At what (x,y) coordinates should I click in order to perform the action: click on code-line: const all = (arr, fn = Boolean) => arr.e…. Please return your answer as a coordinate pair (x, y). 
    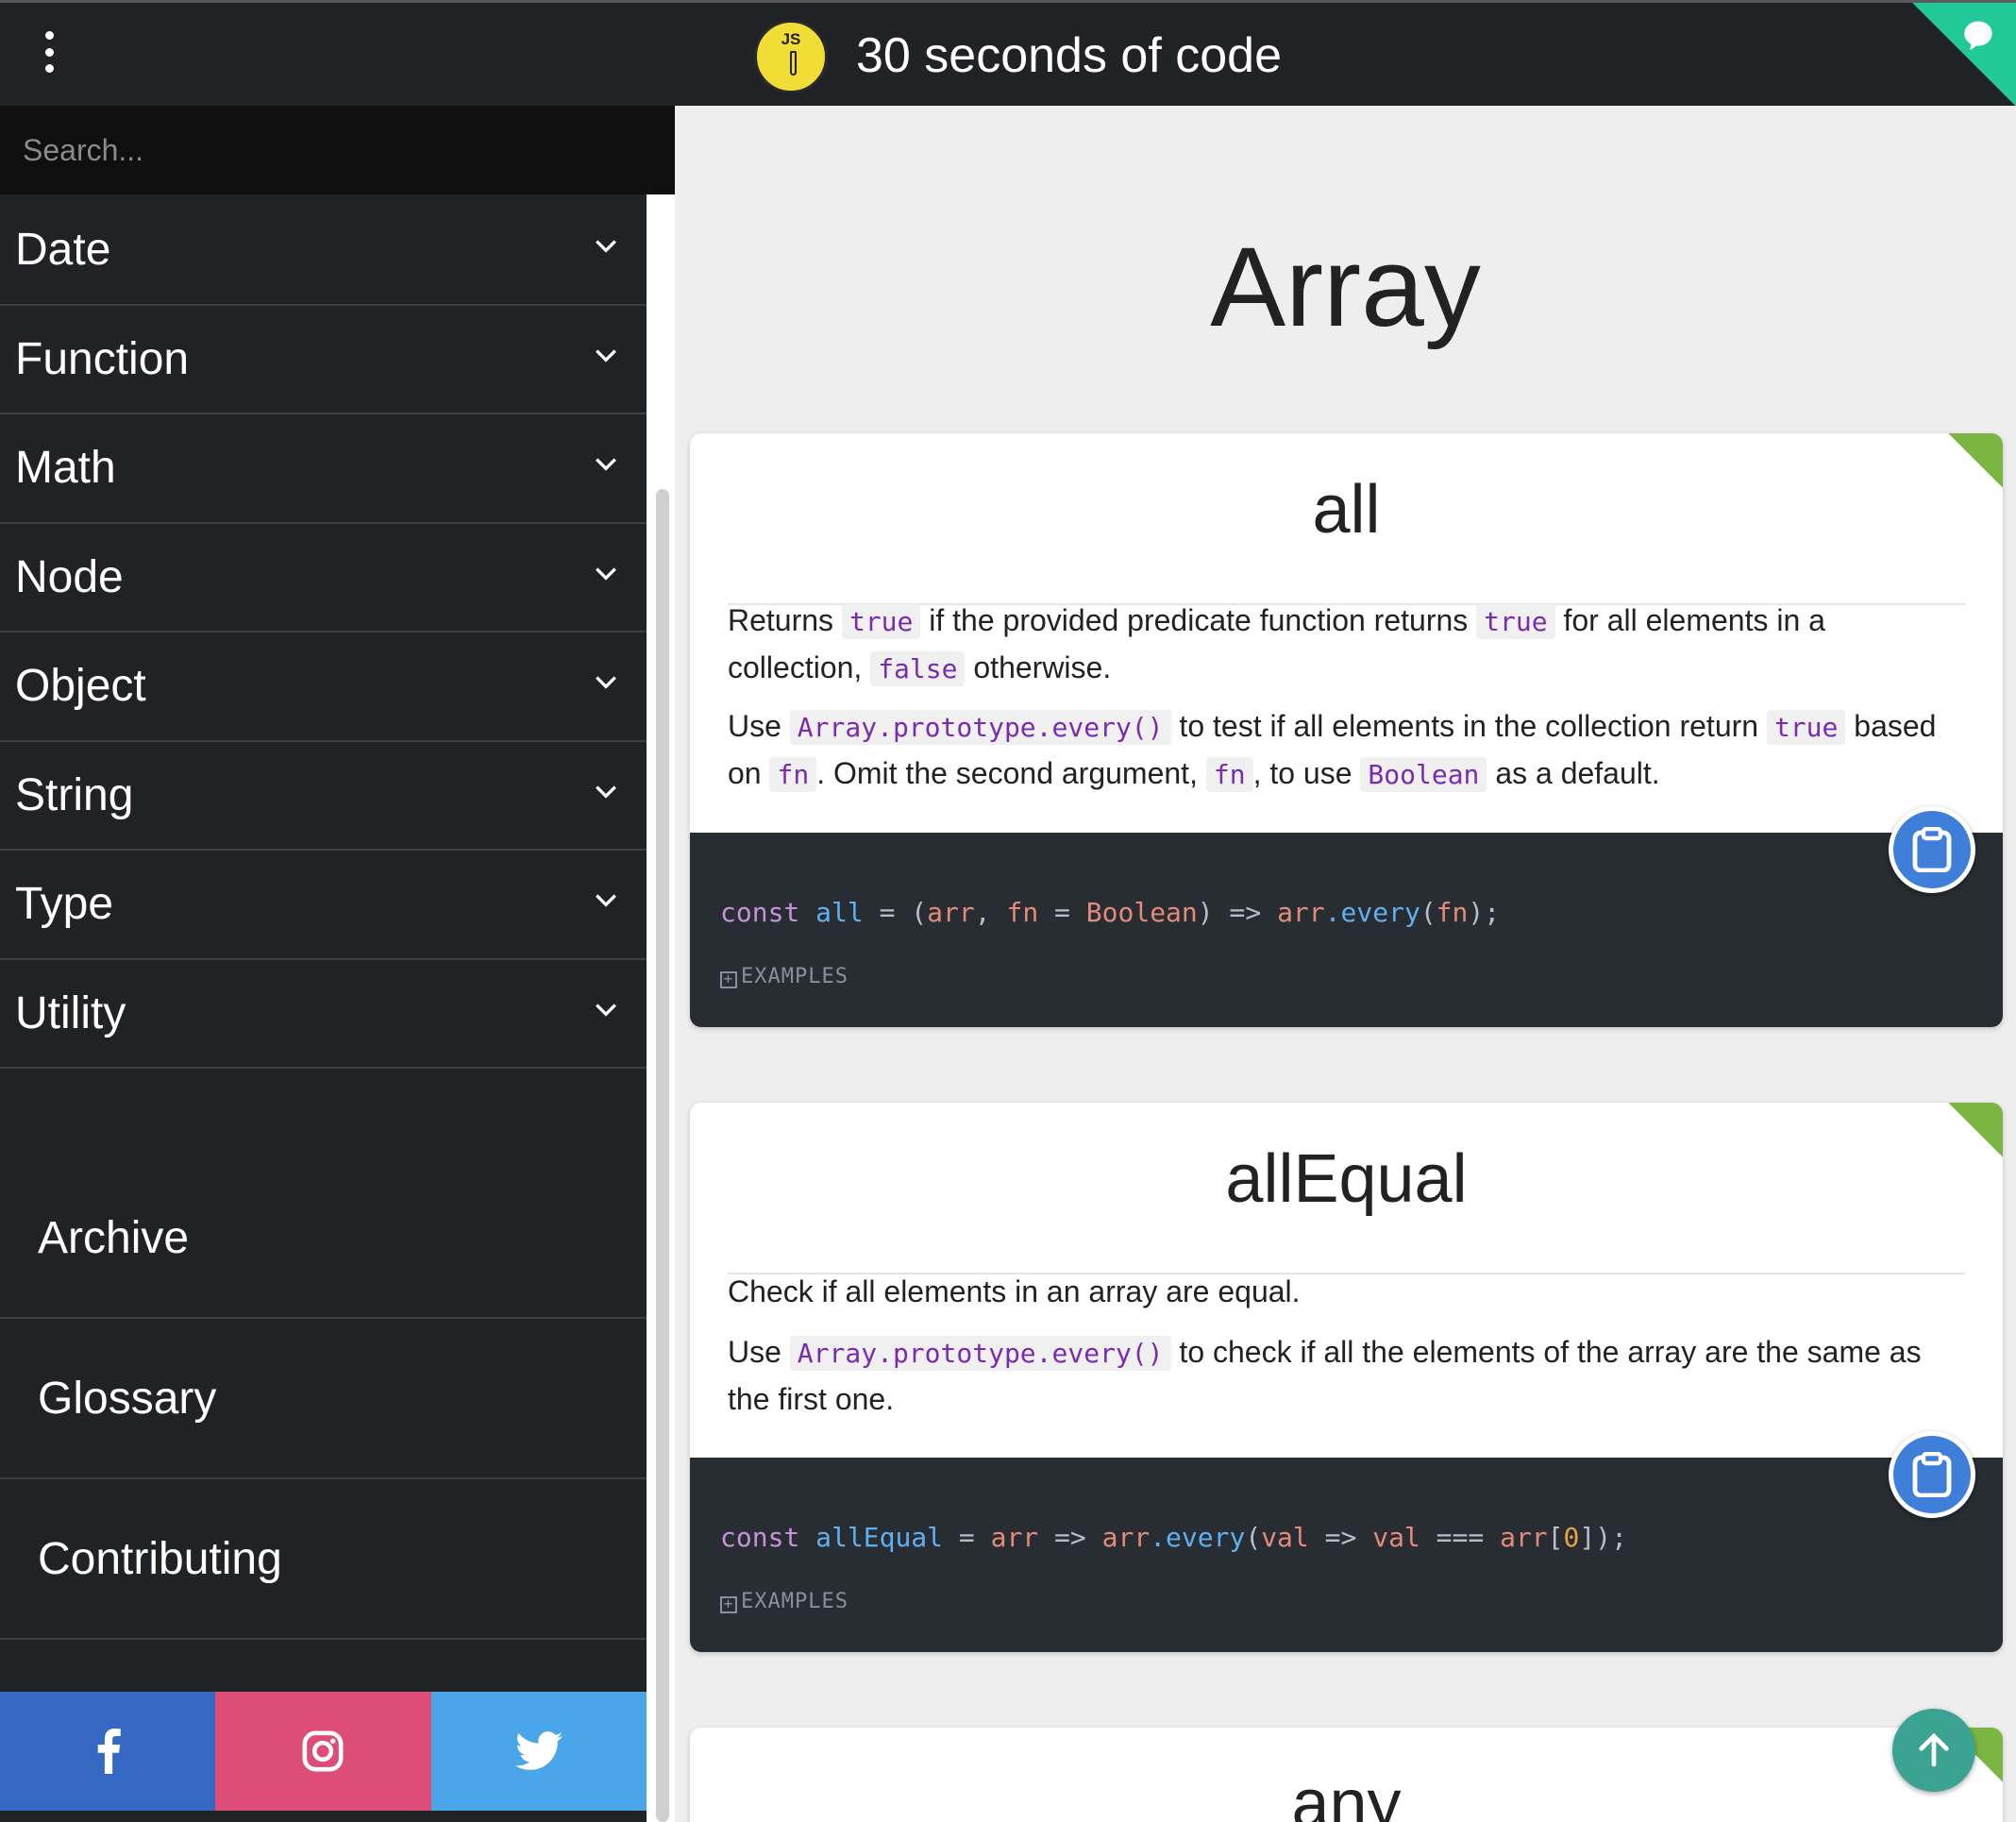
    Looking at the image, I should click on (1110, 912).